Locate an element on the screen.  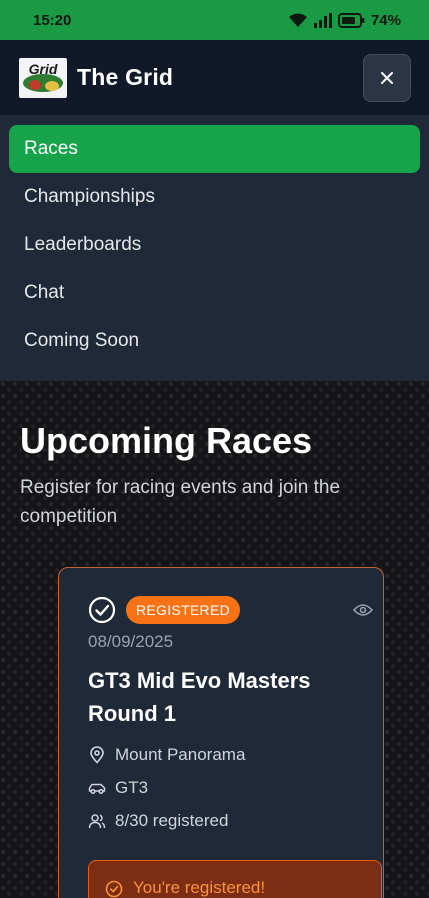
status-badge: REGISTERED is located at coordinates (183, 610).